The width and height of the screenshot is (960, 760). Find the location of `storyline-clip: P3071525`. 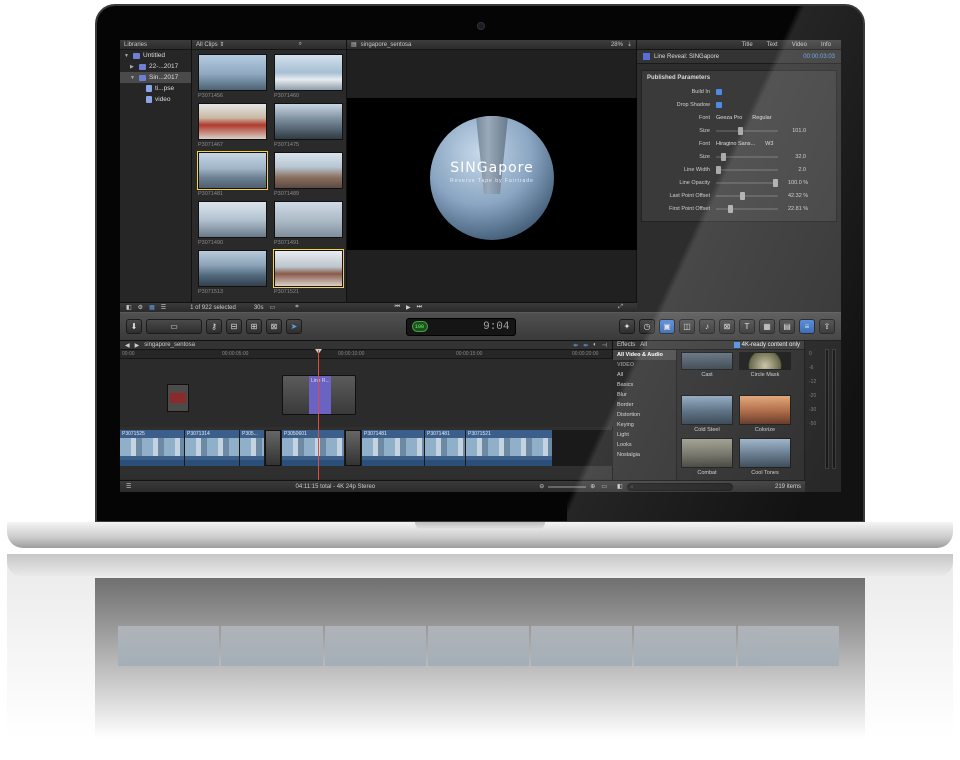

storyline-clip: P3071525 is located at coordinates (152, 448).